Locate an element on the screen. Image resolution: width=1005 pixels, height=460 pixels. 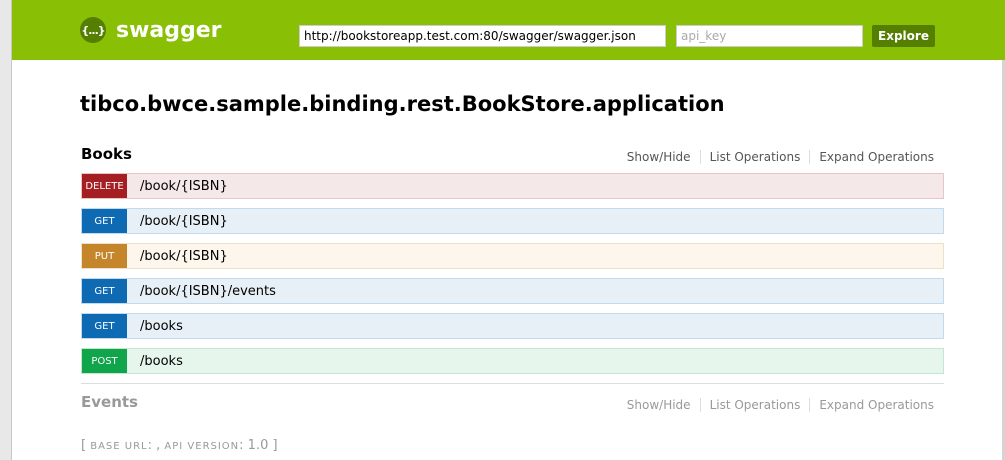
api-info-footer: [ BASE URL: , API VERSION: 1.0 ] is located at coordinates (179, 445).